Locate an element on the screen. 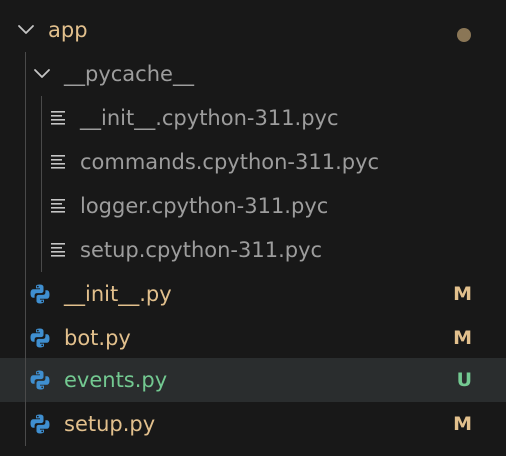  folder-row-app: app is located at coordinates (253, 30).